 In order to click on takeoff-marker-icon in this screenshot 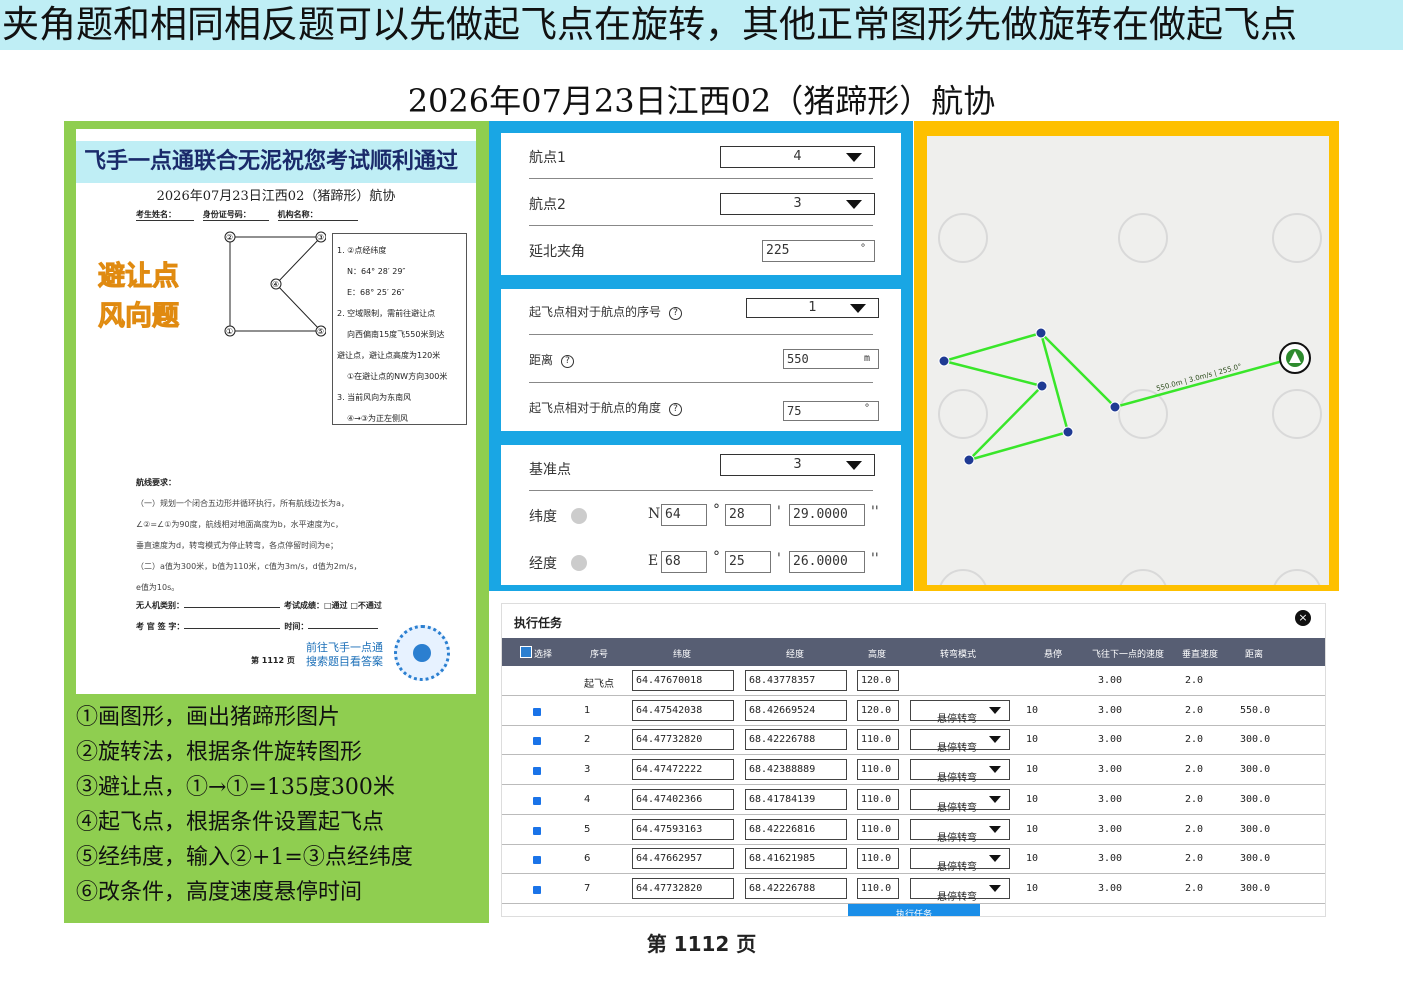, I will do `click(1295, 358)`.